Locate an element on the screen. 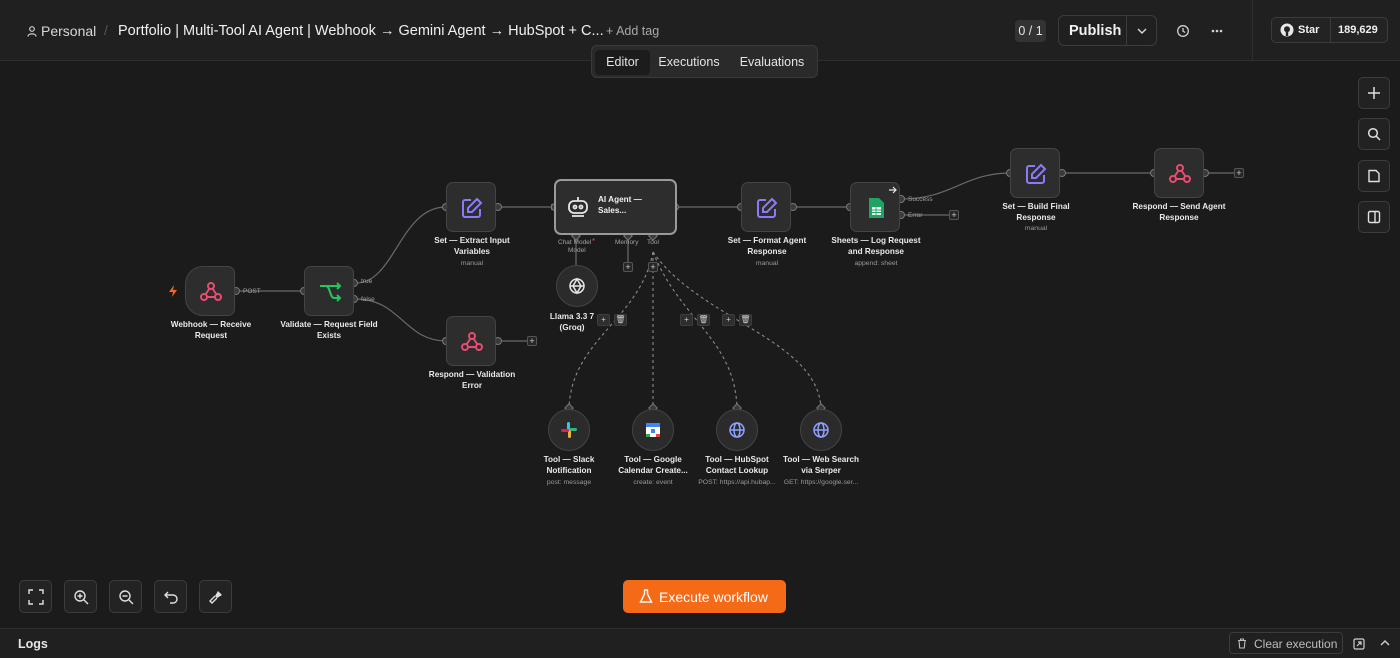 Image resolution: width=1400 pixels, height=658 pixels. trigger-bolt-icon is located at coordinates (173, 291).